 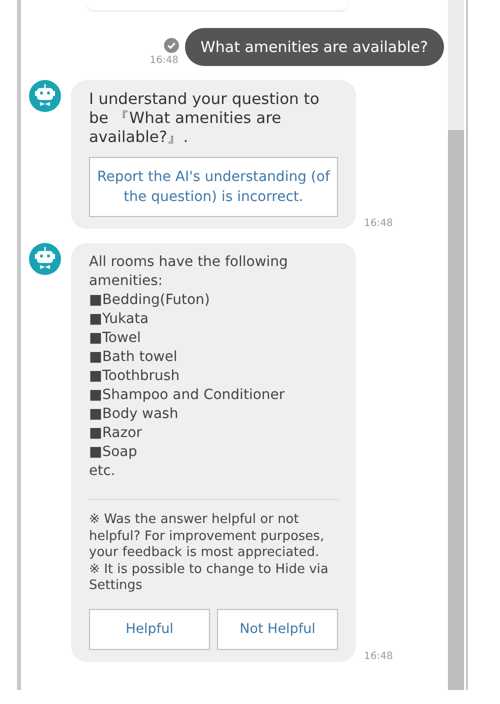 I want to click on amenity-item: ■Razor, so click(x=116, y=433).